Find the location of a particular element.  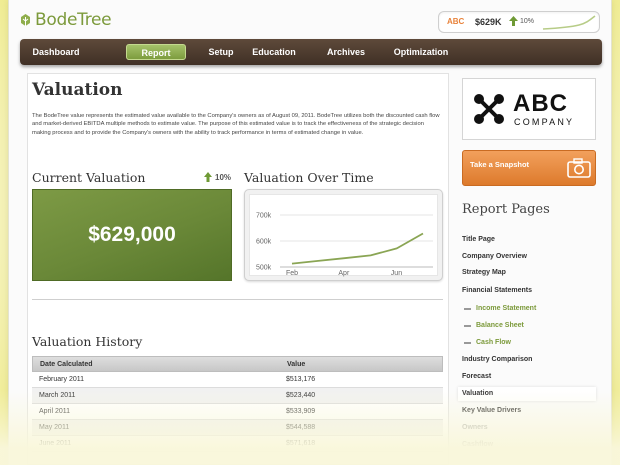

ticker-value: $629K is located at coordinates (488, 22).